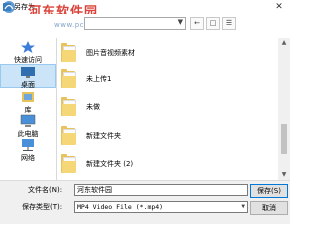 The image size is (320, 240). What do you see at coordinates (161, 190) in the screenshot?
I see `filename-input: 河东软件园` at bounding box center [161, 190].